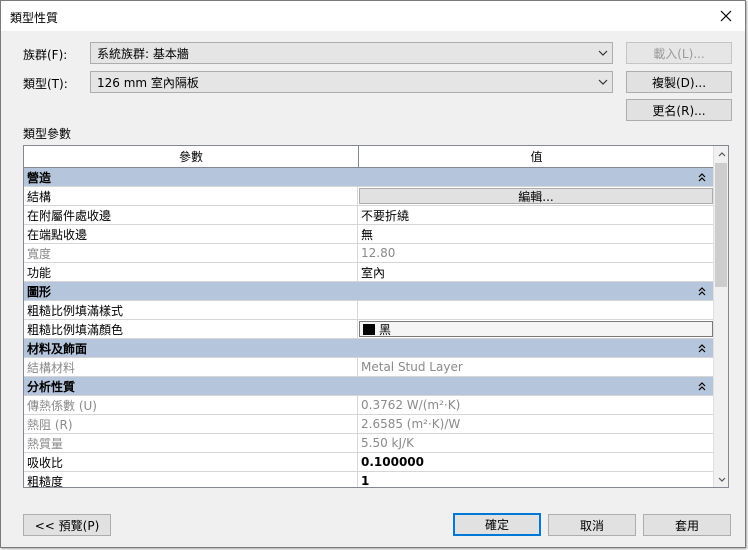 The width and height of the screenshot is (748, 550). I want to click on group-construction: 營造, so click(369, 177).